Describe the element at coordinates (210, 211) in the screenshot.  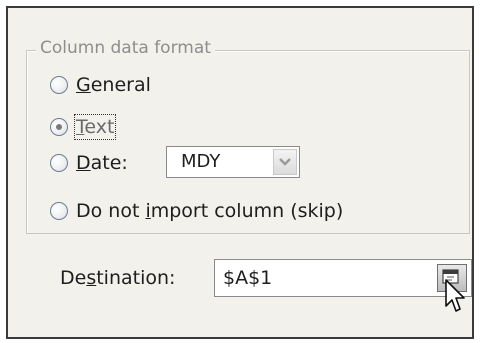
I see `radio-skip-label: Do not import column (skip)` at that location.